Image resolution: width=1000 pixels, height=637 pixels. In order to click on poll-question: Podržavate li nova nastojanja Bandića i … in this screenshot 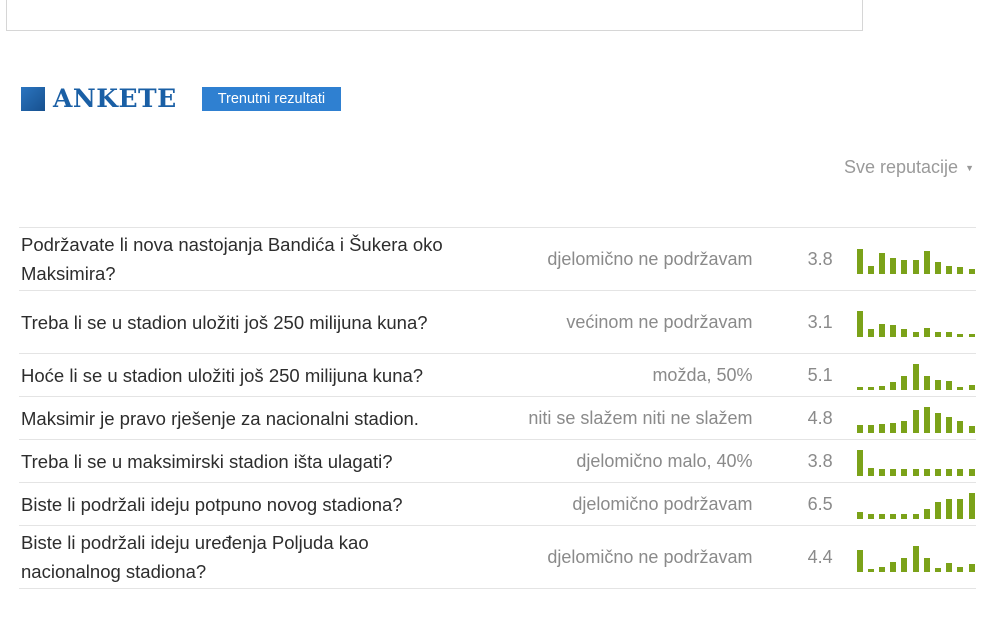, I will do `click(245, 259)`.